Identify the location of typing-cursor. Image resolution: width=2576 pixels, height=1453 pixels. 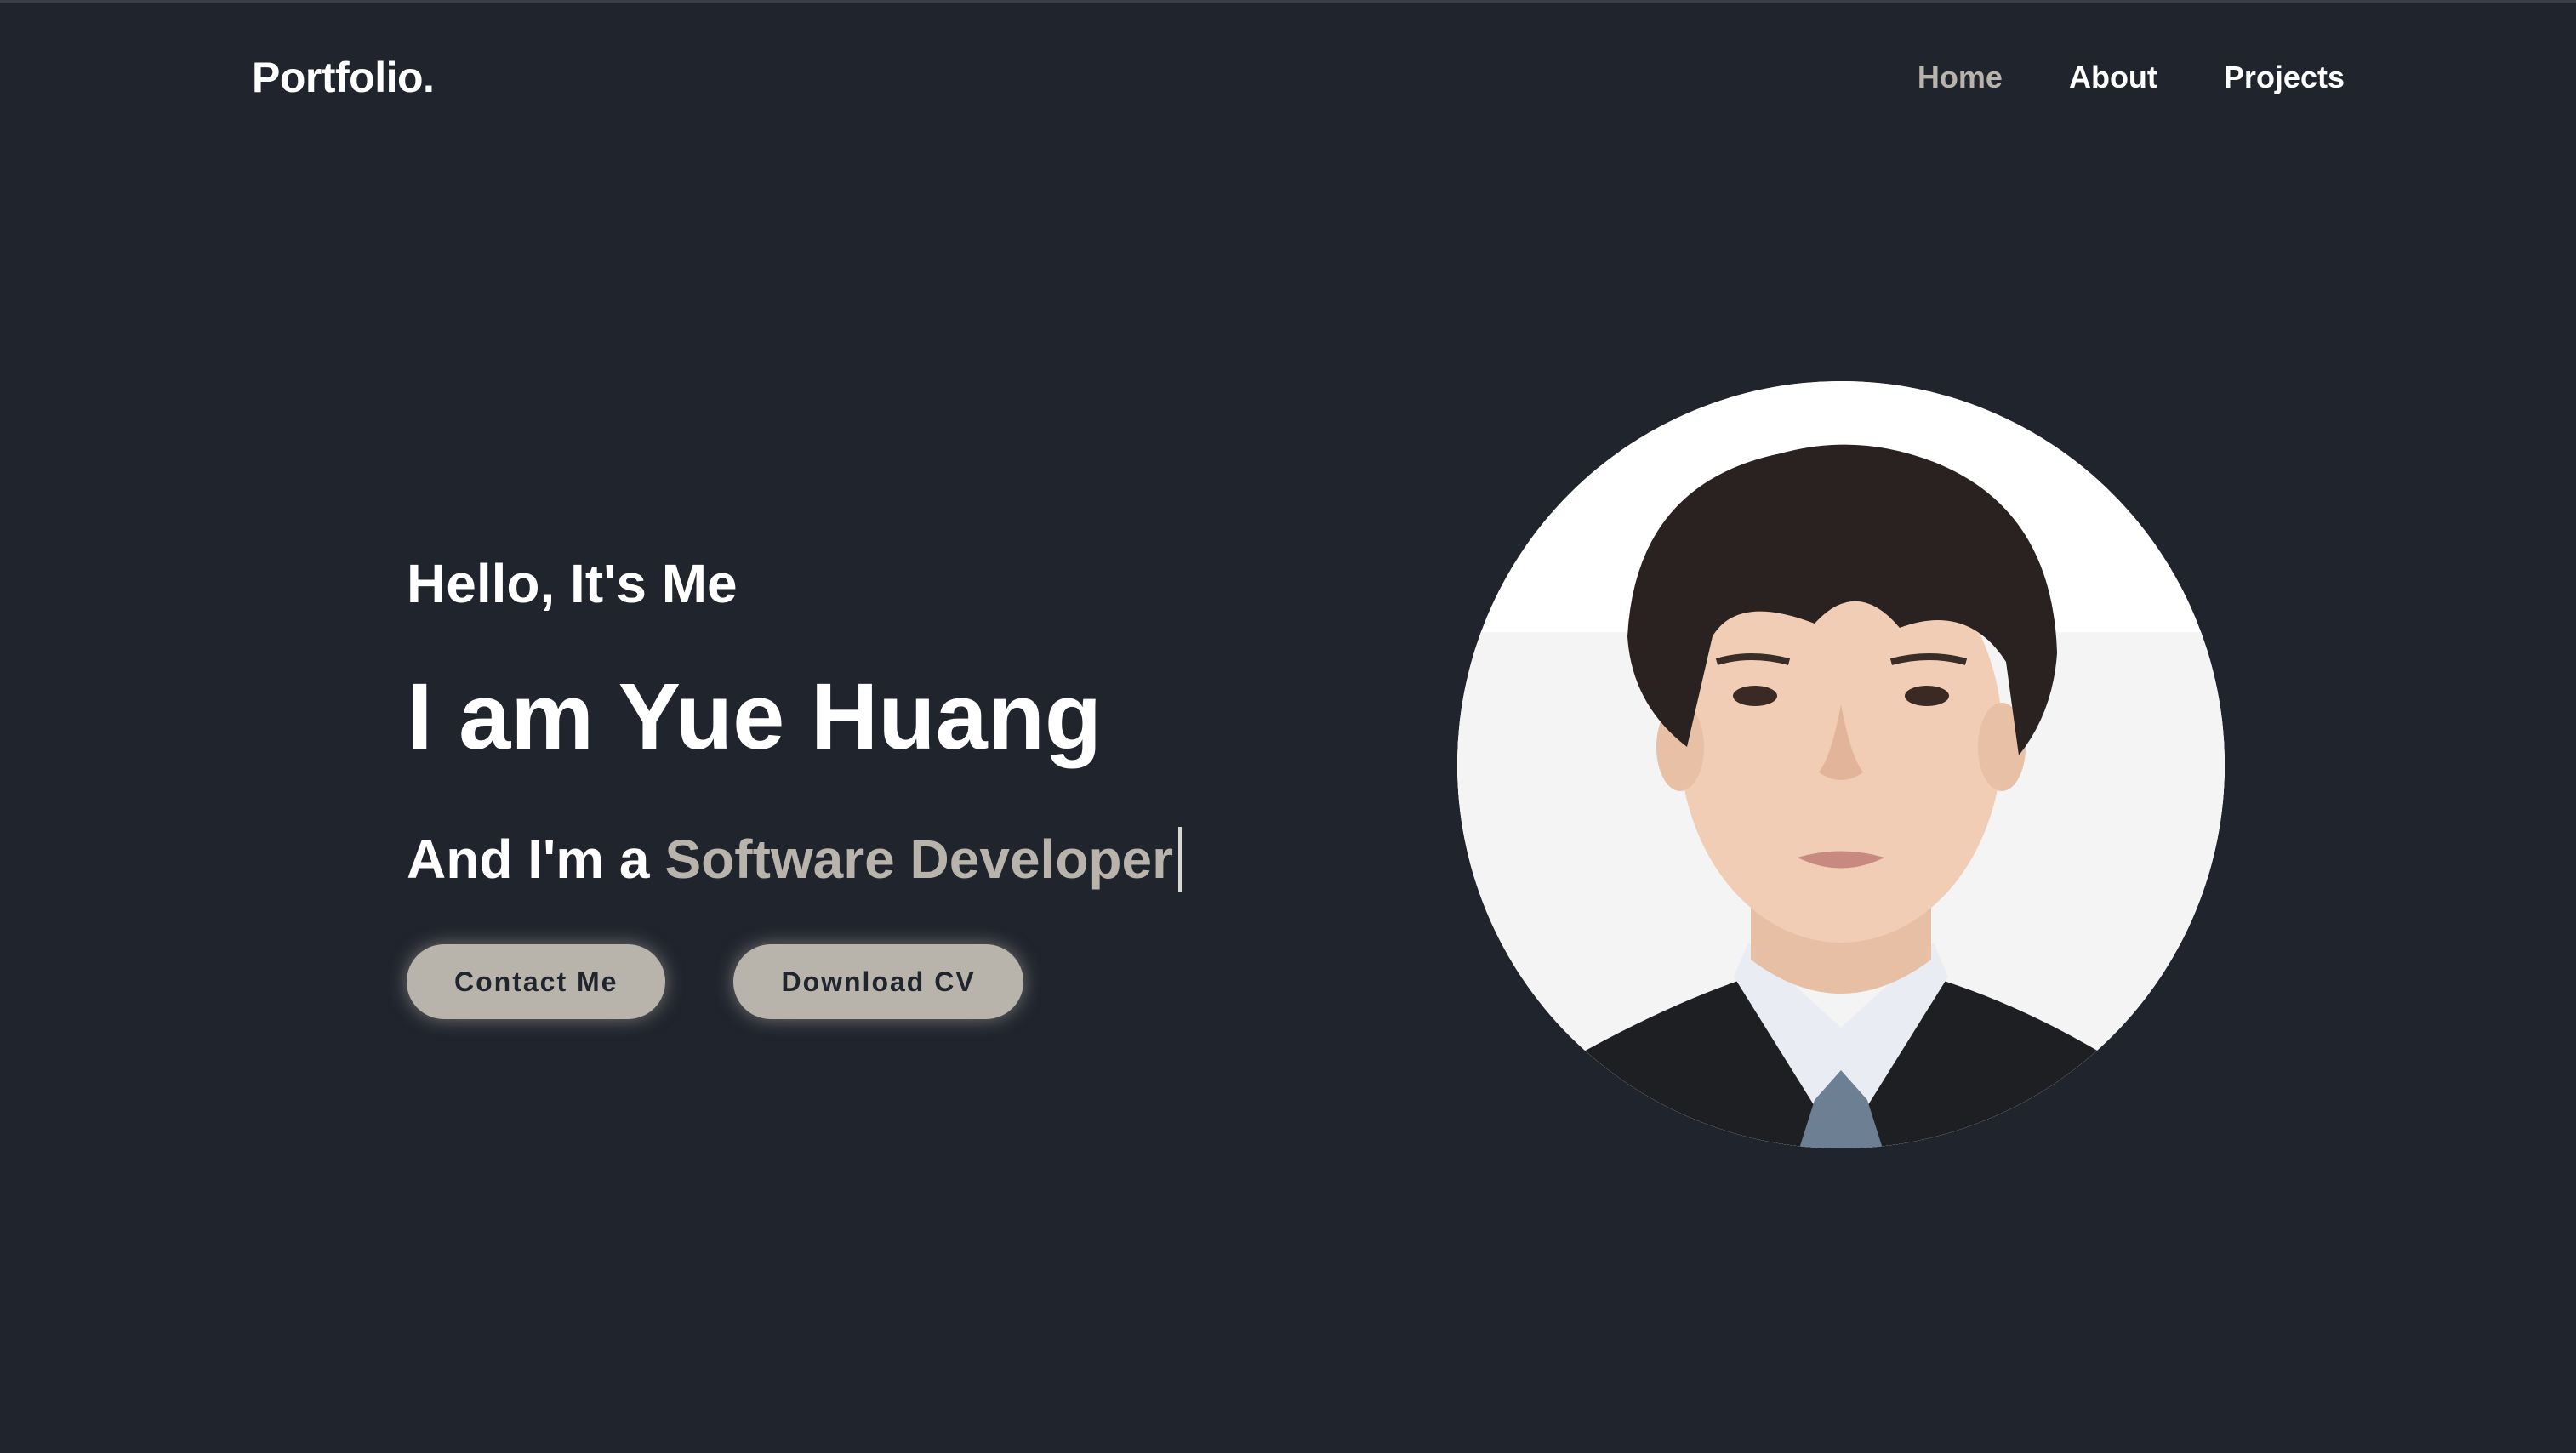
(1180, 859).